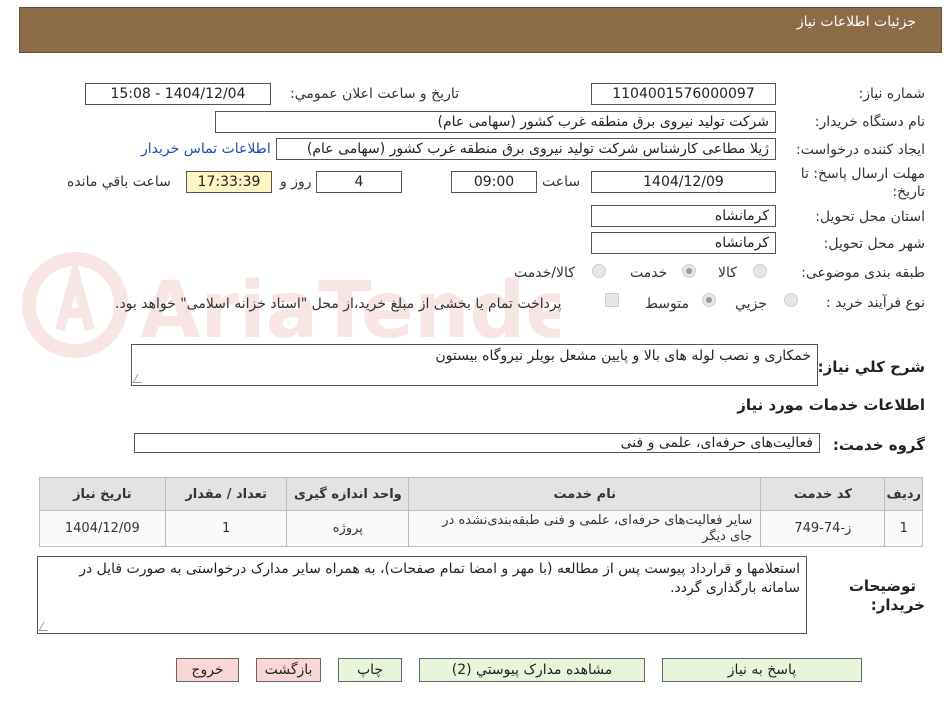 The height and width of the screenshot is (703, 944). What do you see at coordinates (760, 271) in the screenshot?
I see `category-radio-goods` at bounding box center [760, 271].